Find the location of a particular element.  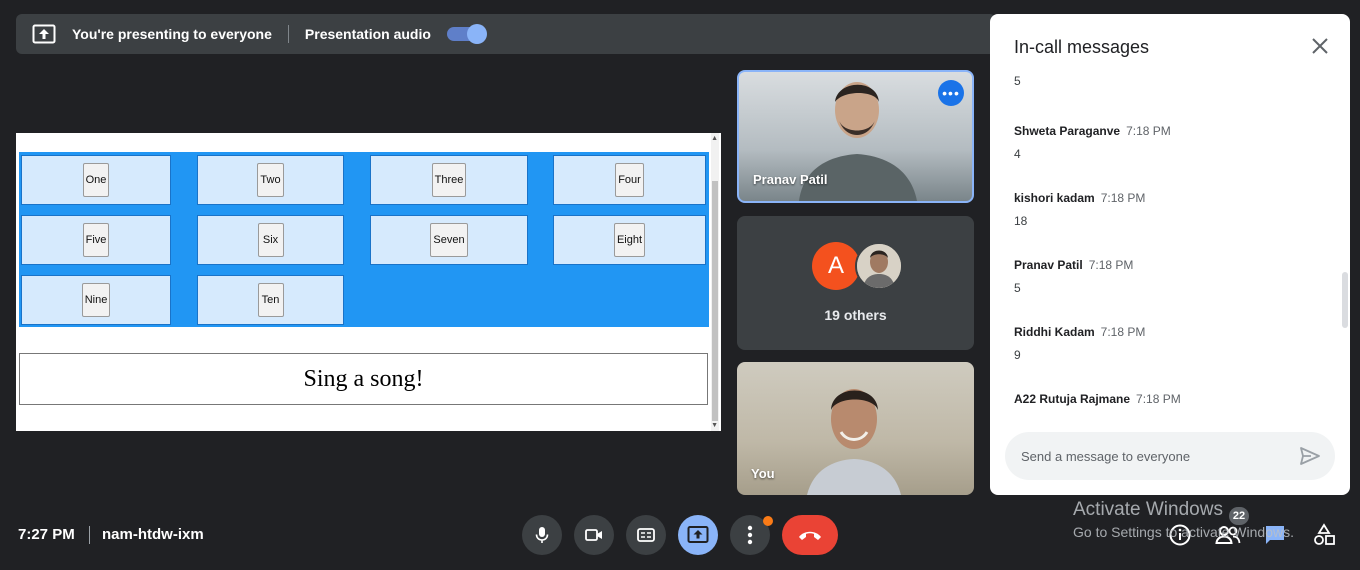

button-ten: Ten is located at coordinates (270, 300).